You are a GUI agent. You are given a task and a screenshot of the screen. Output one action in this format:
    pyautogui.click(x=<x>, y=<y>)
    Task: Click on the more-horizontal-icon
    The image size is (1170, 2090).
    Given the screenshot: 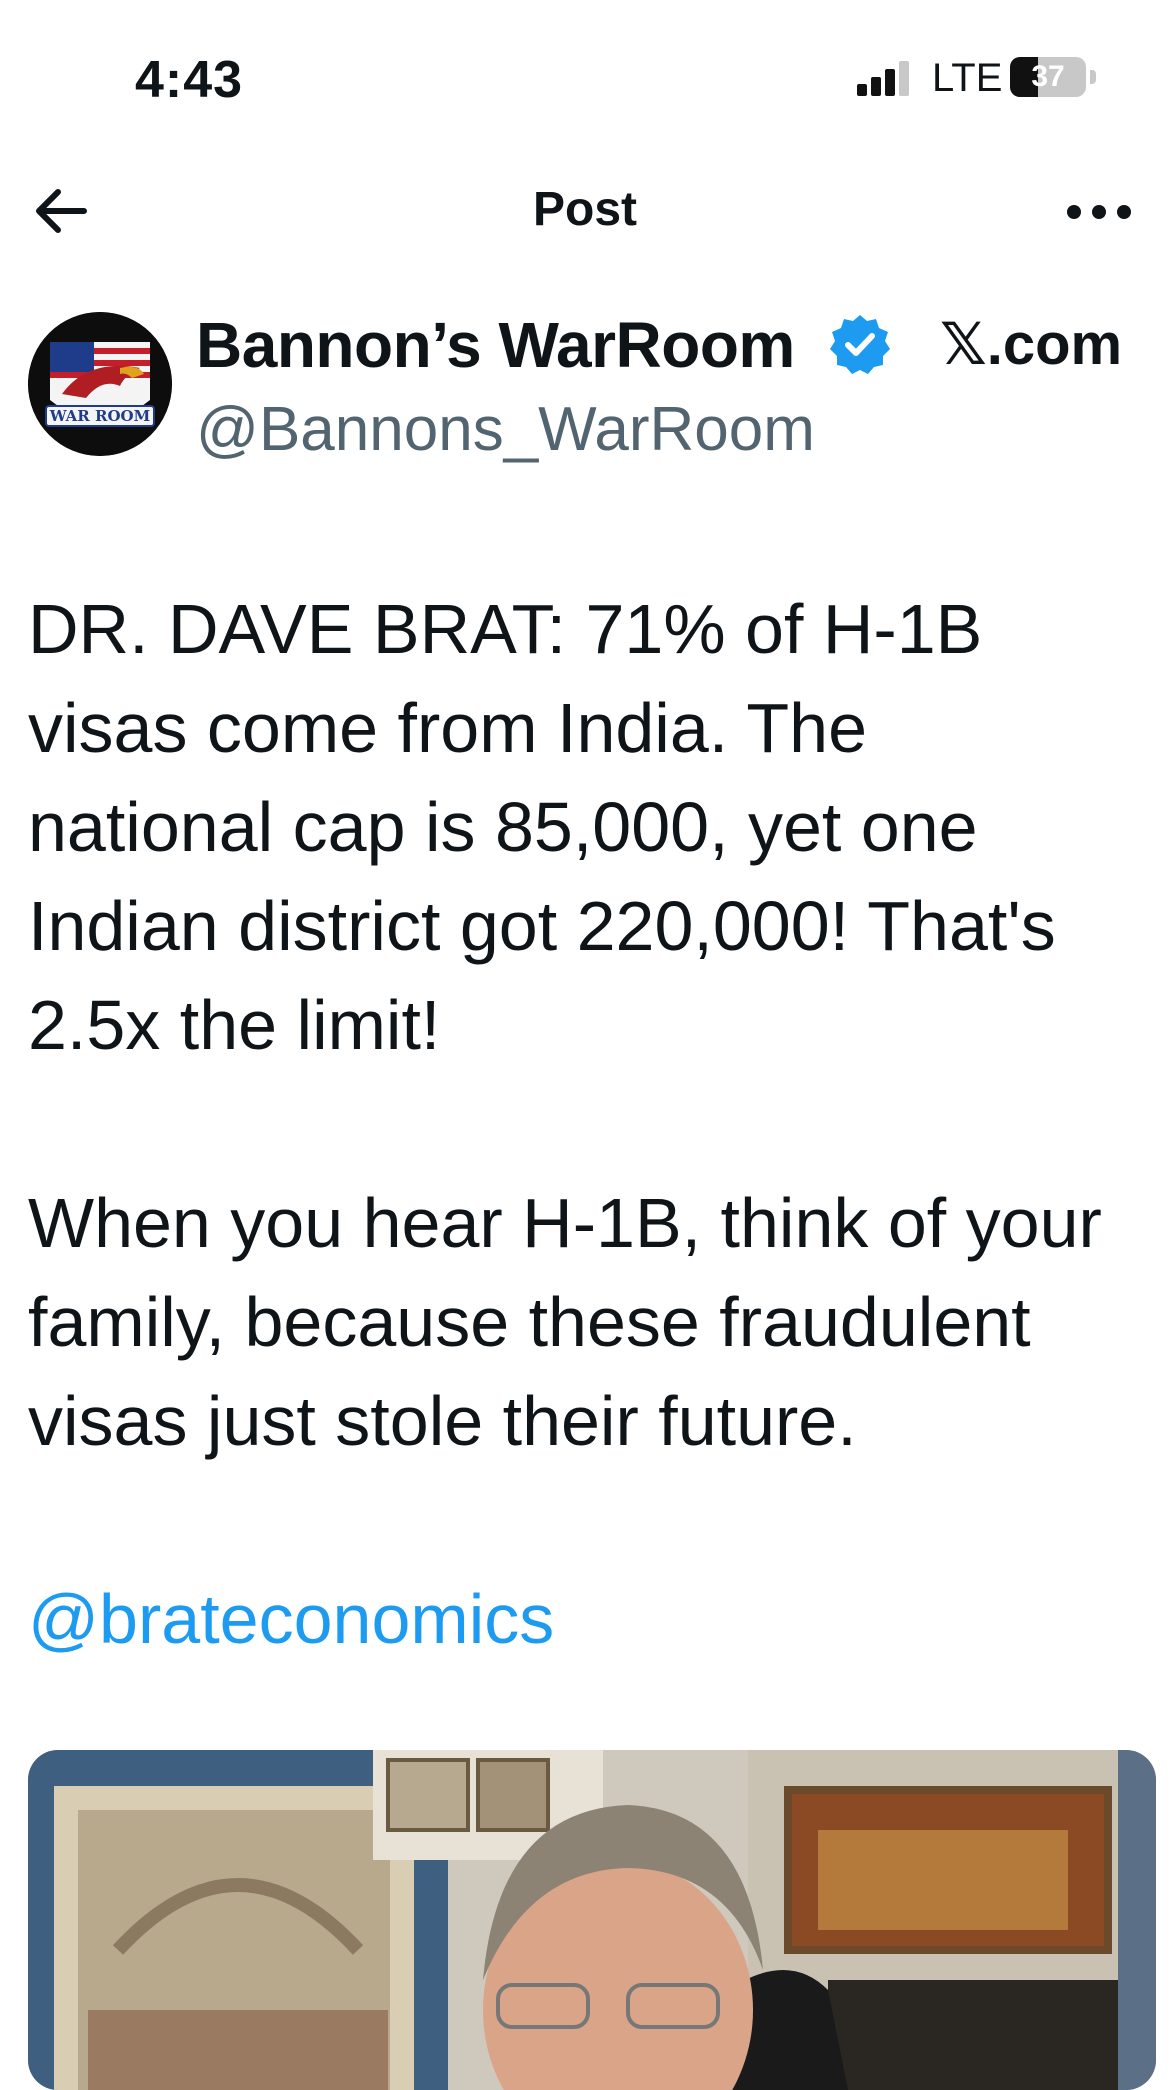 What is the action you would take?
    pyautogui.click(x=1099, y=212)
    